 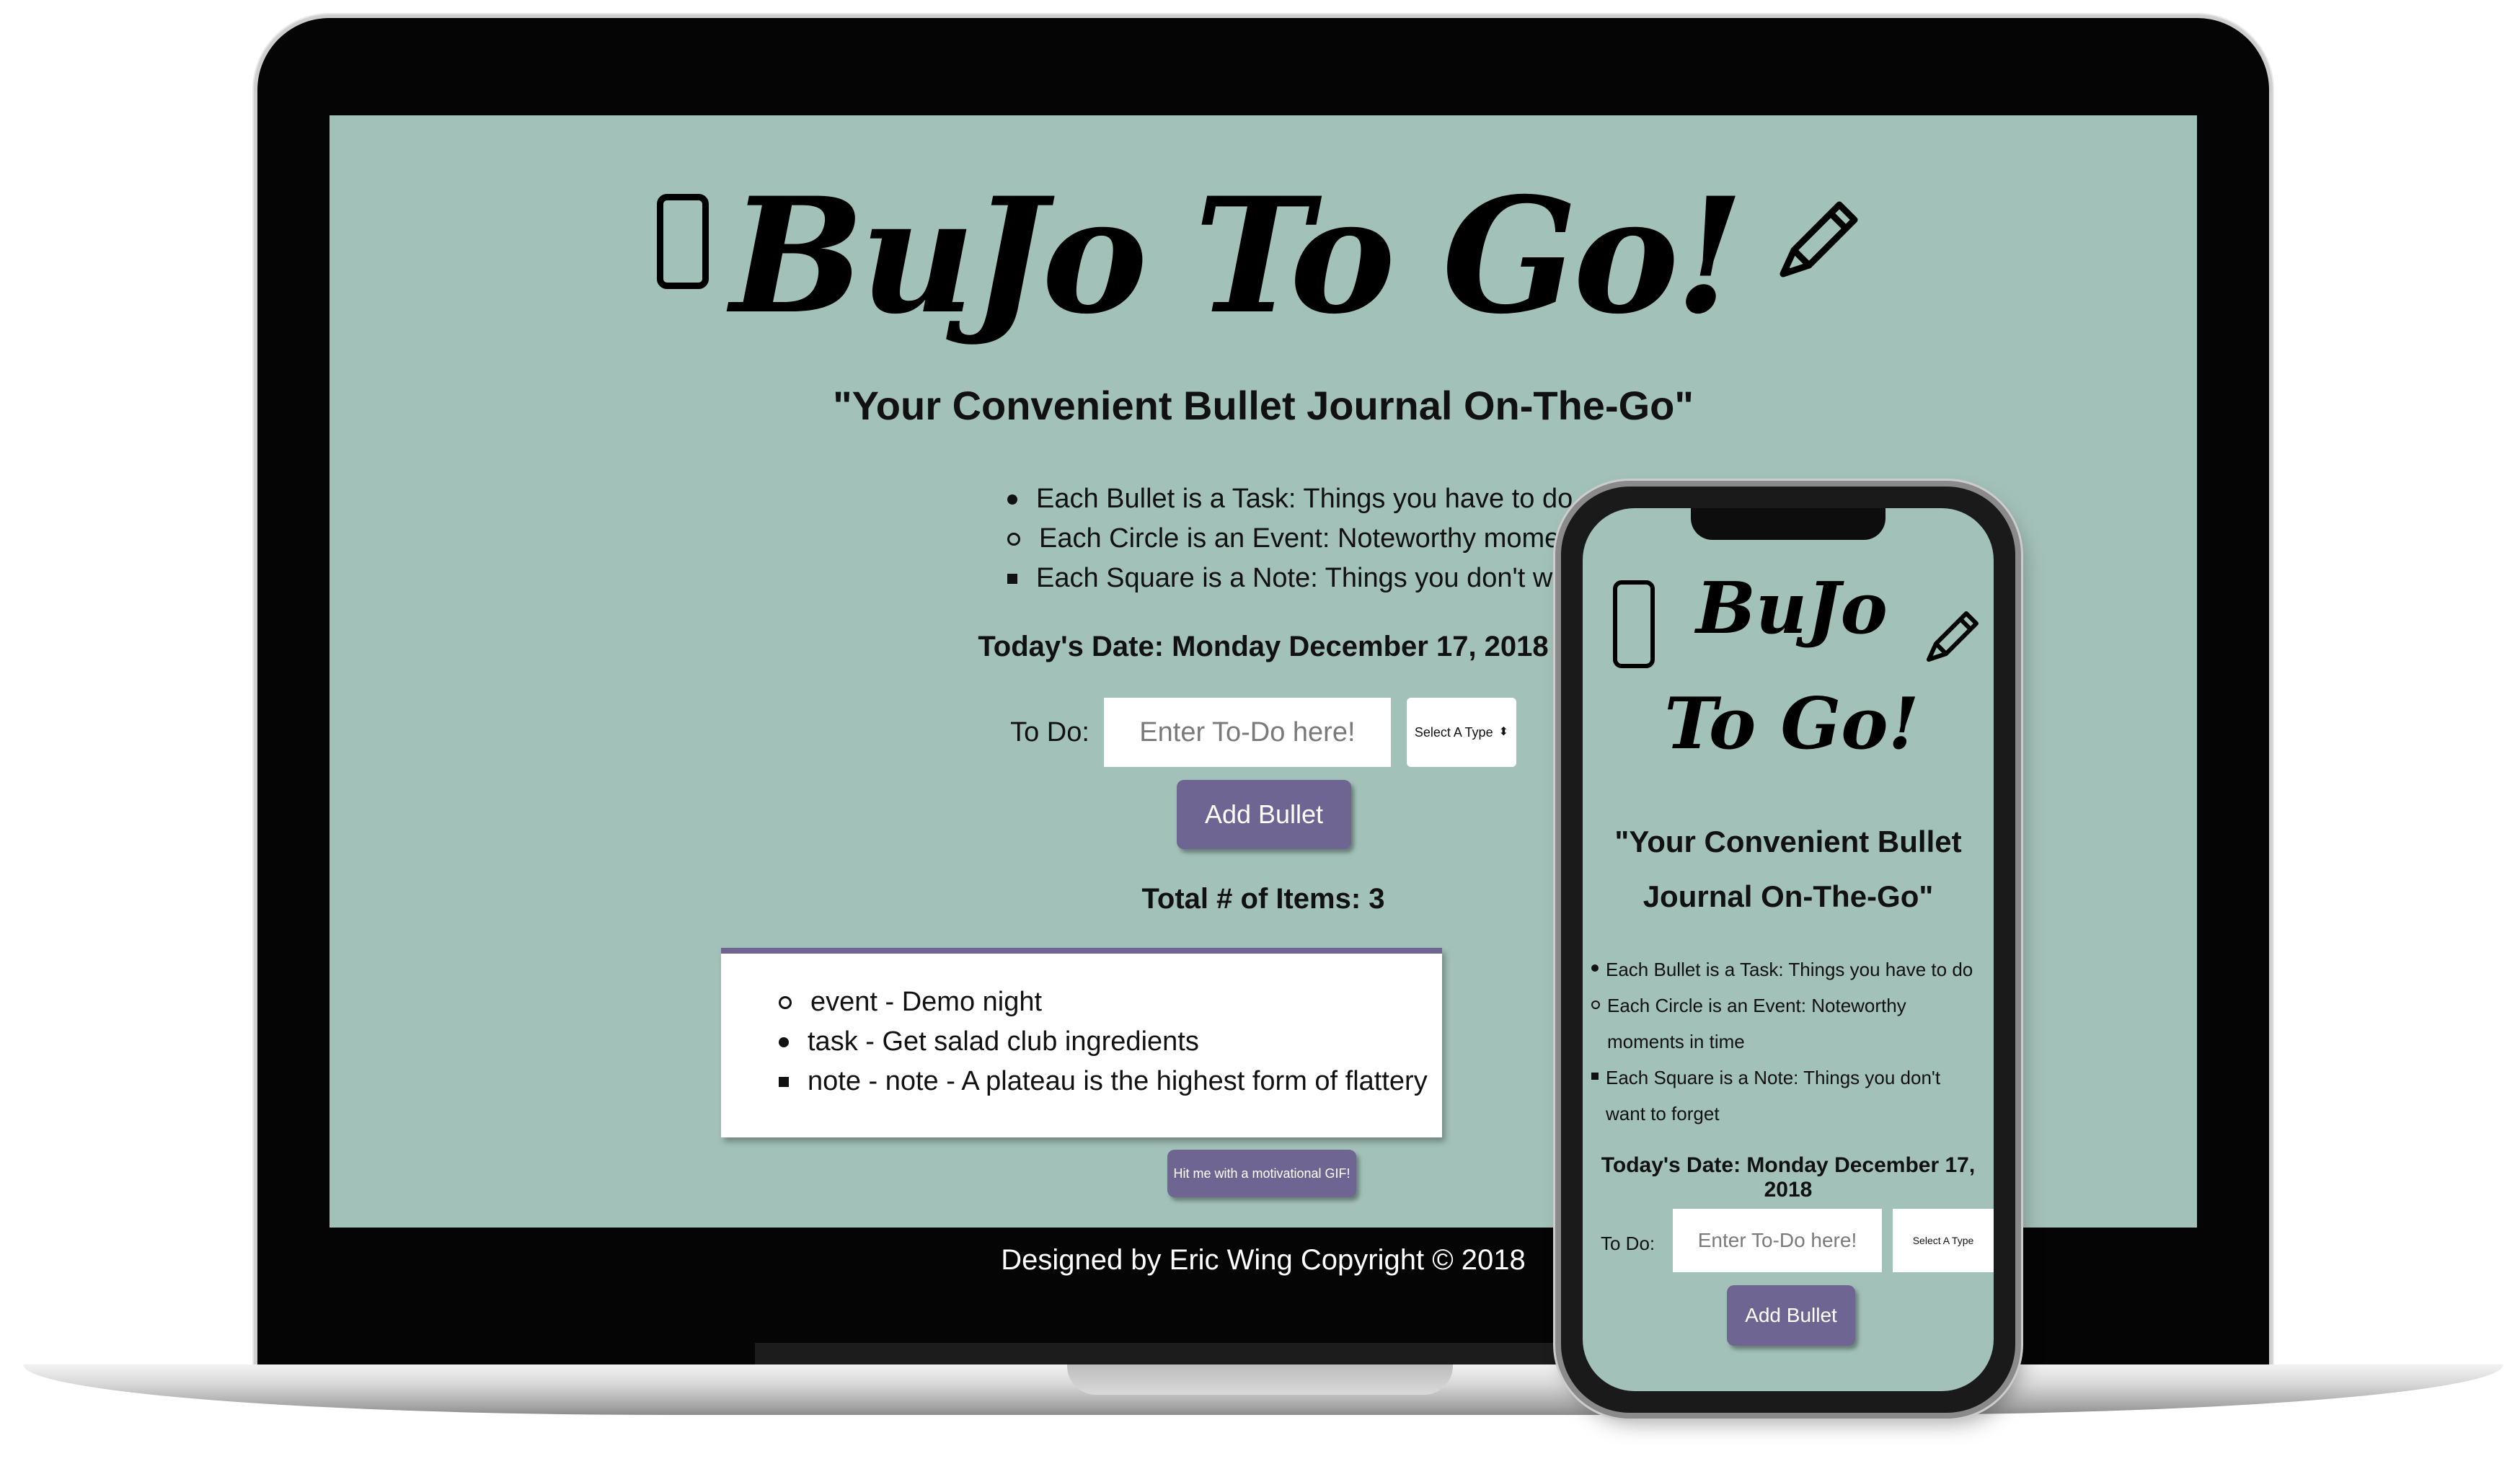 I want to click on select-arrows-icon: ⬍, so click(x=1503, y=732).